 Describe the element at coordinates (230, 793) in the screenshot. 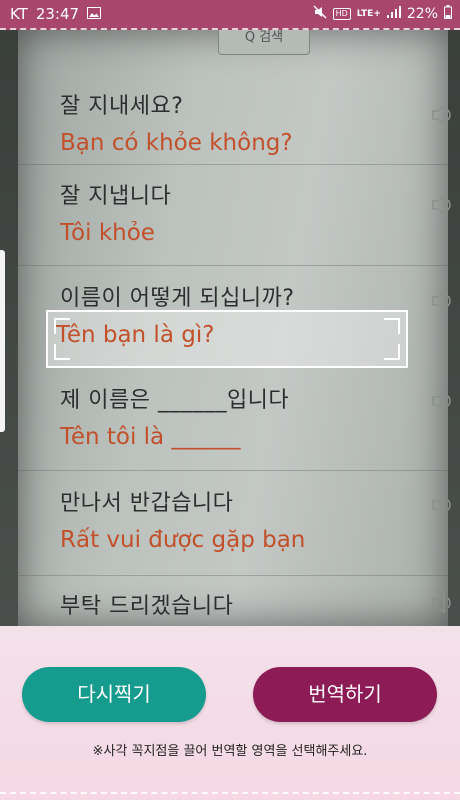

I see `bottom-dashed-border` at that location.